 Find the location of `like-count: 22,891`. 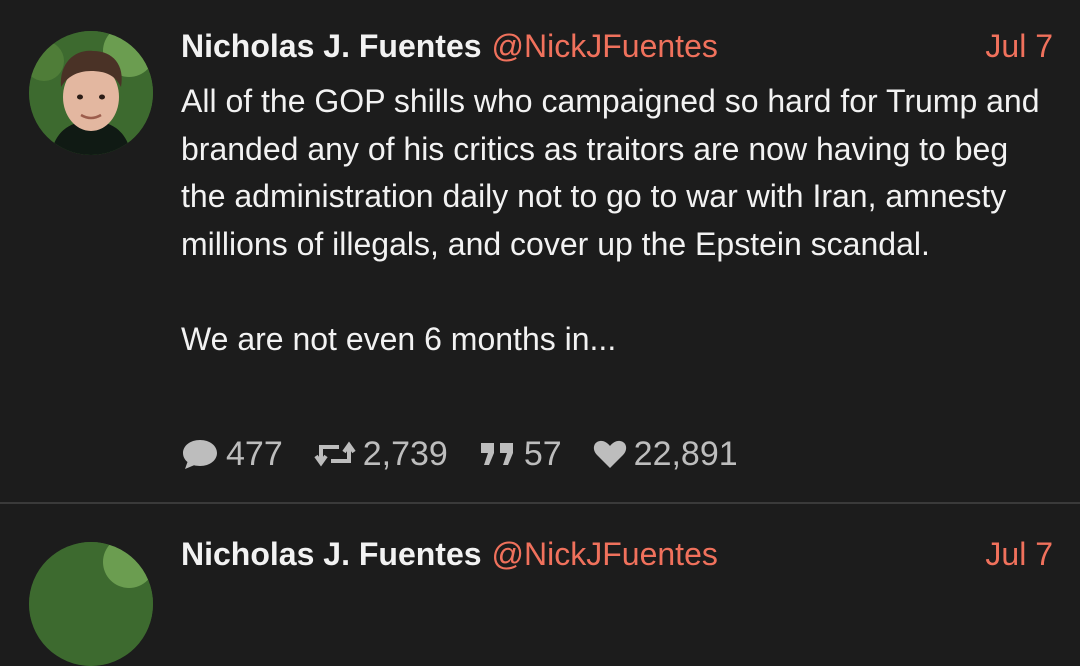

like-count: 22,891 is located at coordinates (685, 453).